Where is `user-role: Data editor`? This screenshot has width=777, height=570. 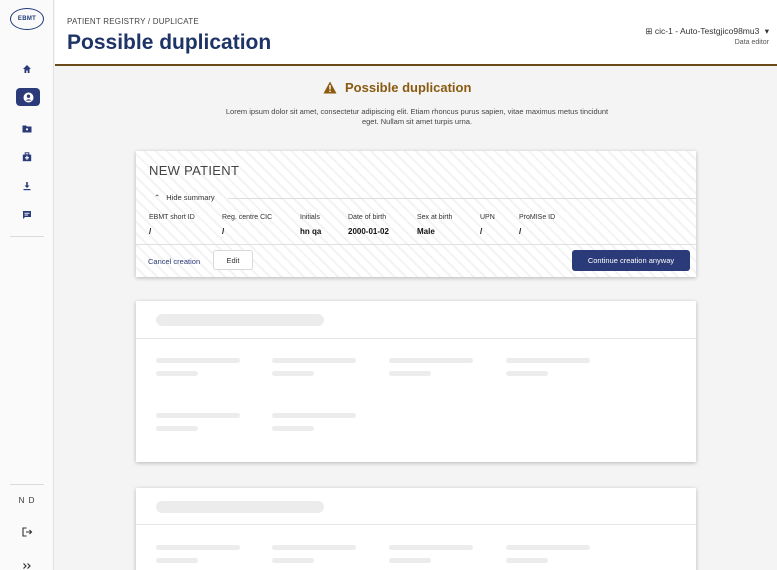 user-role: Data editor is located at coordinates (751, 42).